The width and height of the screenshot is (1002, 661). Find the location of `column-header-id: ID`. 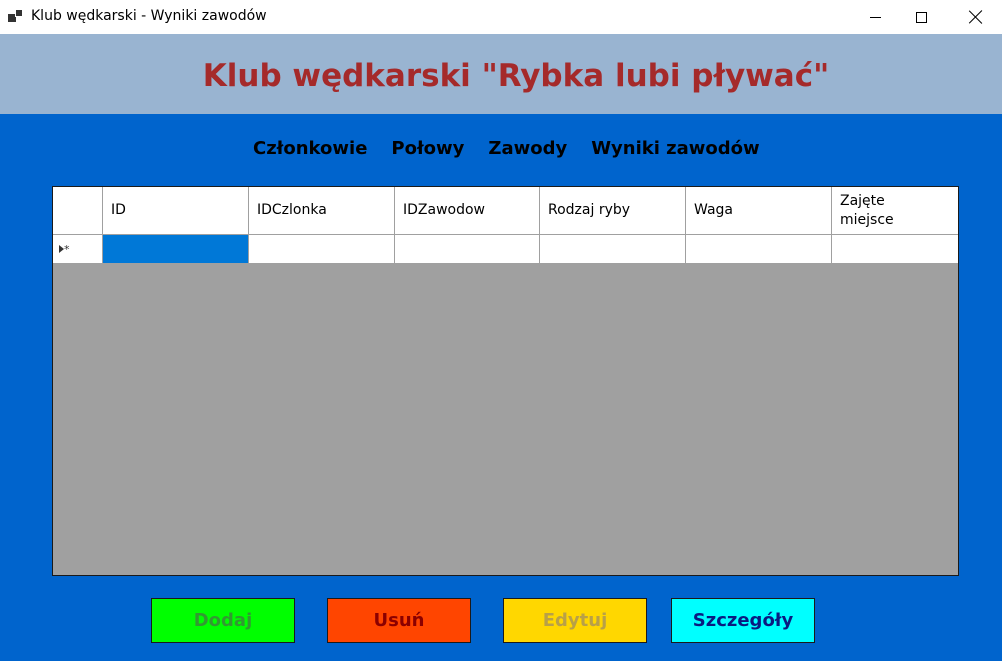

column-header-id: ID is located at coordinates (176, 211).